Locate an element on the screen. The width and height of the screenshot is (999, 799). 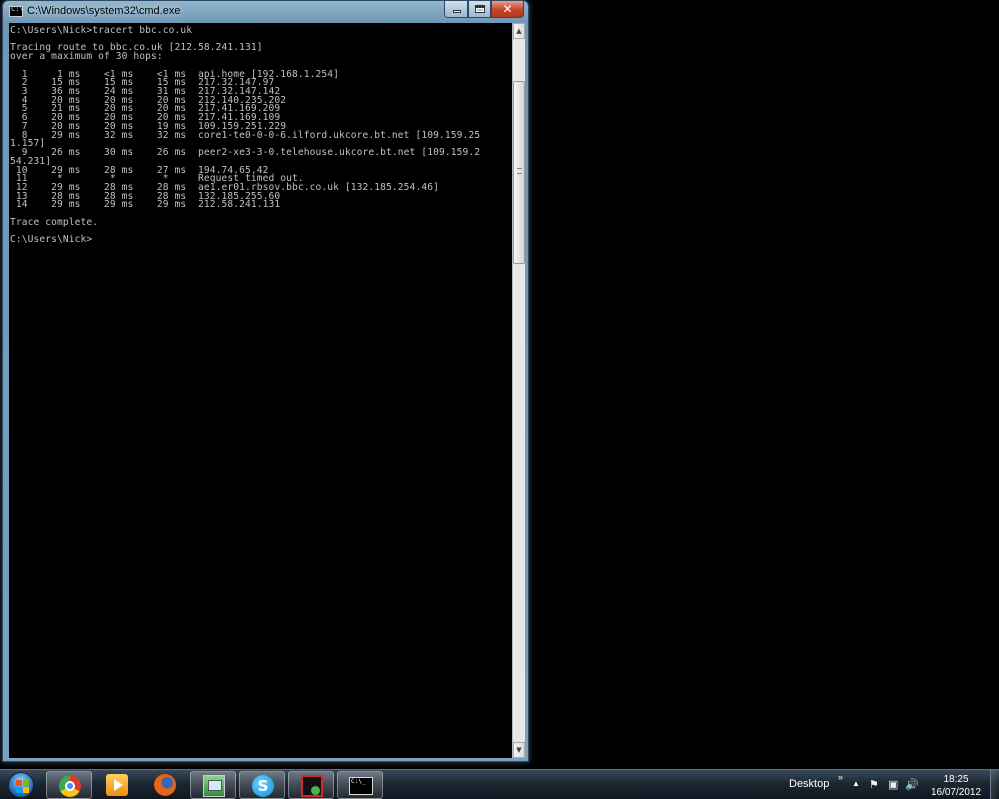
console-line: C:\Users\Nick> is located at coordinates (51, 240).